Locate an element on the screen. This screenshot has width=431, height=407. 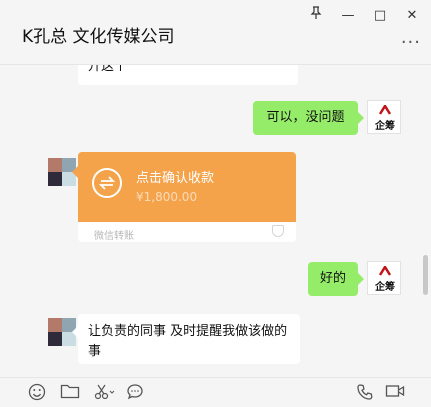
pin-icon is located at coordinates (316, 16).